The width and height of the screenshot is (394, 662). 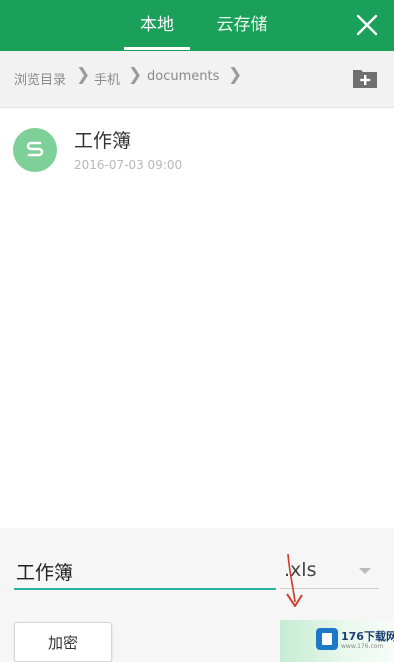 I want to click on encrypt-button: 加密, so click(x=63, y=642).